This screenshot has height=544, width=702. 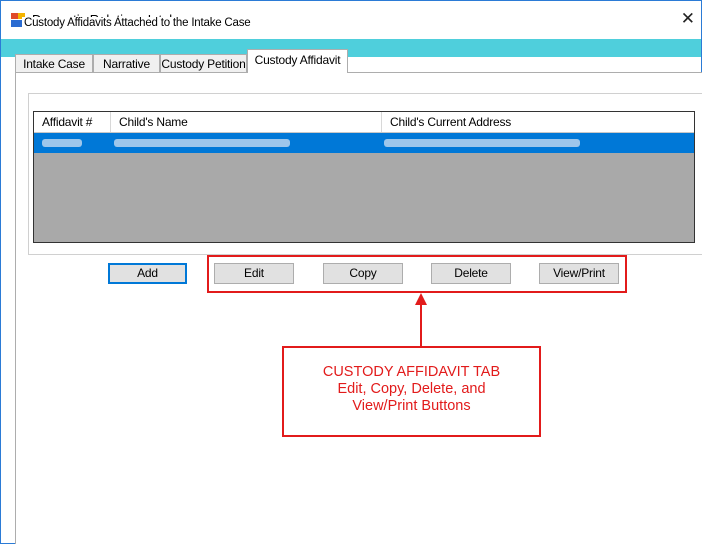 I want to click on tab-custody-affidavit: Custody Affidavit, so click(x=297, y=61).